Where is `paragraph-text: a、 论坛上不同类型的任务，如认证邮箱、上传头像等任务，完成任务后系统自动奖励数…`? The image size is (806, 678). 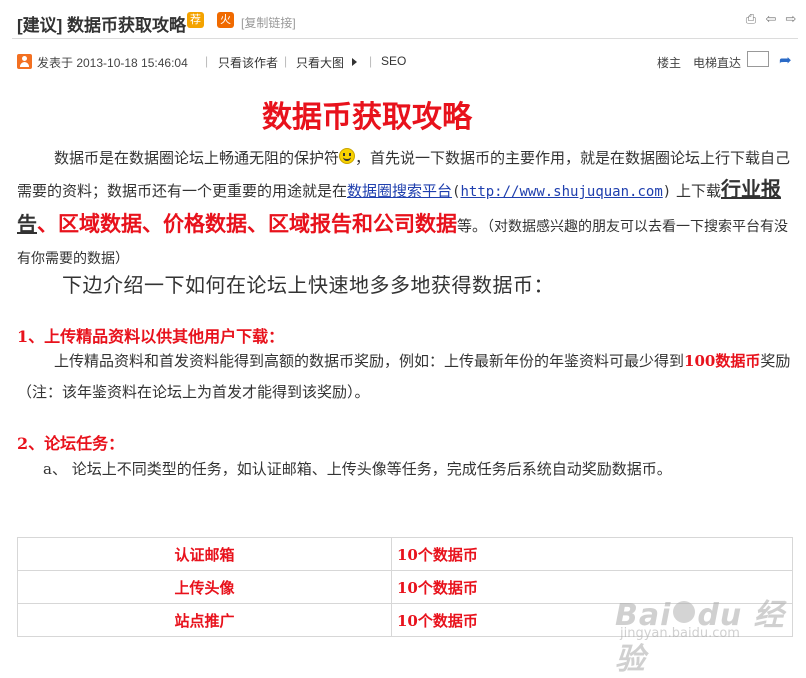 paragraph-text: a、 论坛上不同类型的任务，如认证邮箱、上传头像等任务，完成任务后系统自动奖励数… is located at coordinates (357, 469).